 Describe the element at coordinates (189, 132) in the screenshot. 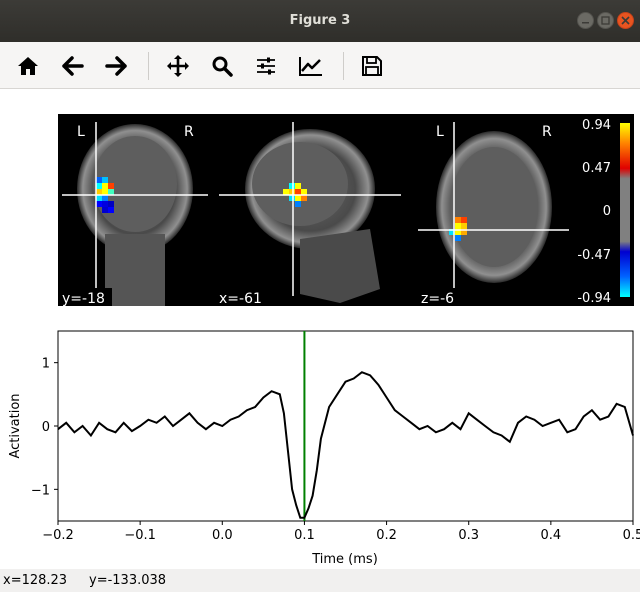

I see `coronal-right-label: R` at that location.